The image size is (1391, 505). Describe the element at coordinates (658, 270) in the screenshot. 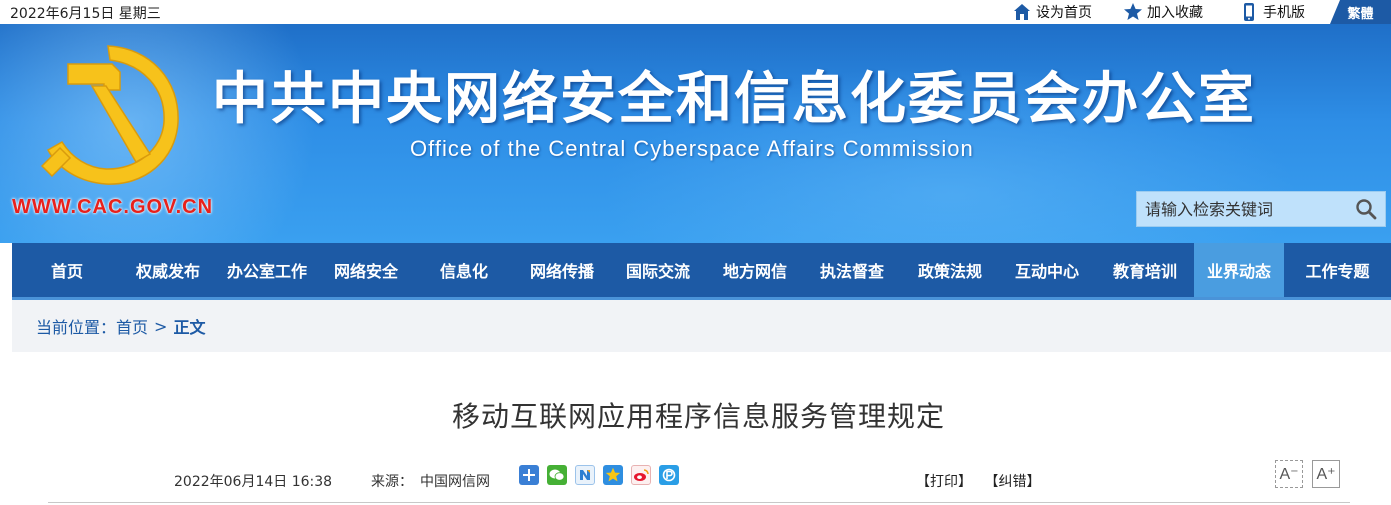

I see `nav-item-international: 国际交流` at that location.